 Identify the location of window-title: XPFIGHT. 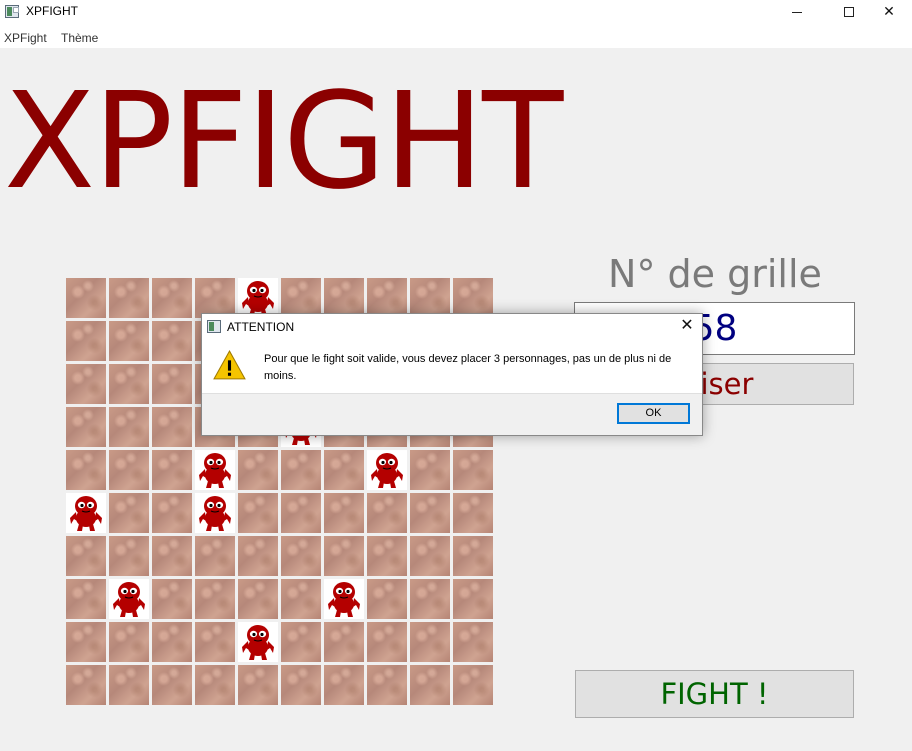
(52, 11).